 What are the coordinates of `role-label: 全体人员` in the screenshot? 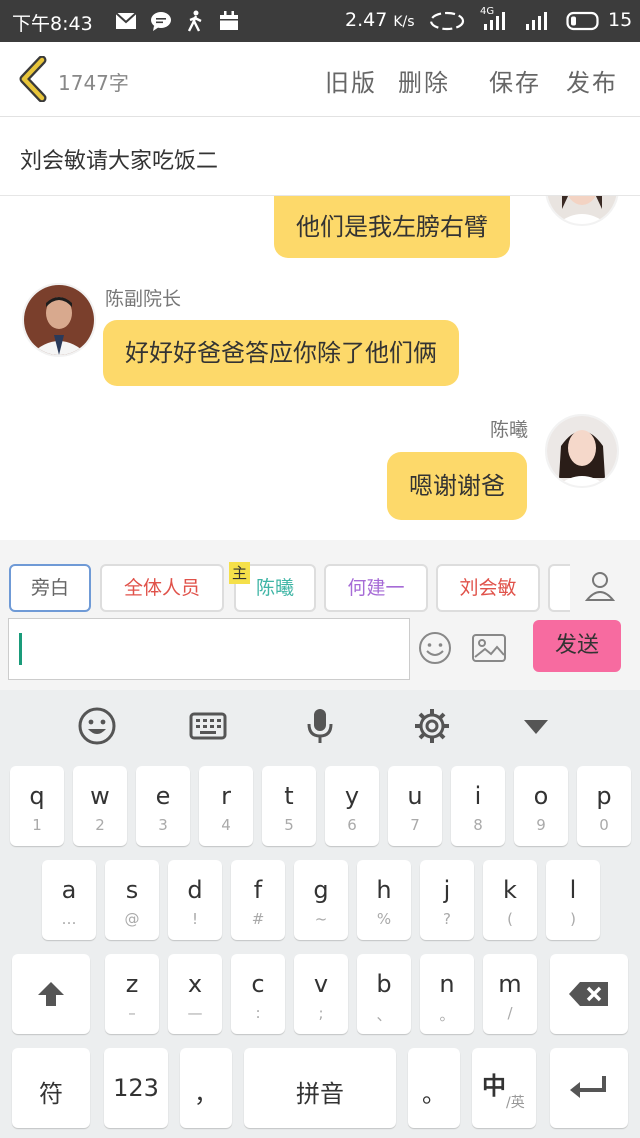 It's located at (161, 588).